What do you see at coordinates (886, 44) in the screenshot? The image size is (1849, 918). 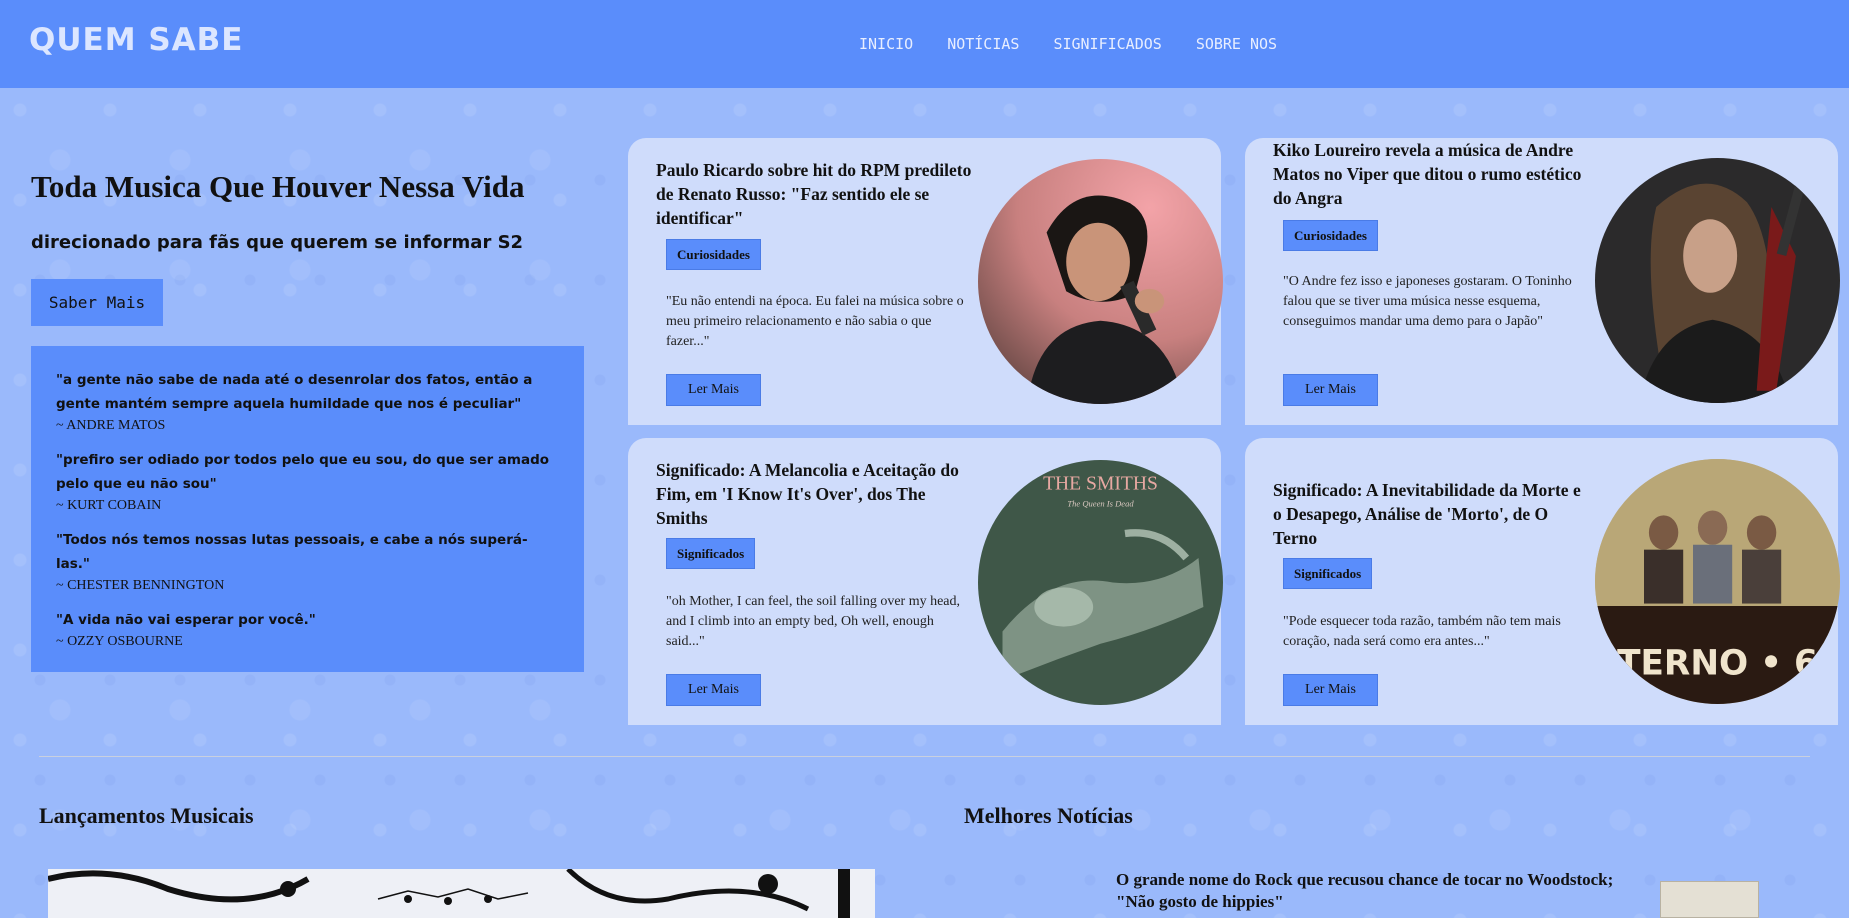 I see `nav-item-inicio: INICIO` at bounding box center [886, 44].